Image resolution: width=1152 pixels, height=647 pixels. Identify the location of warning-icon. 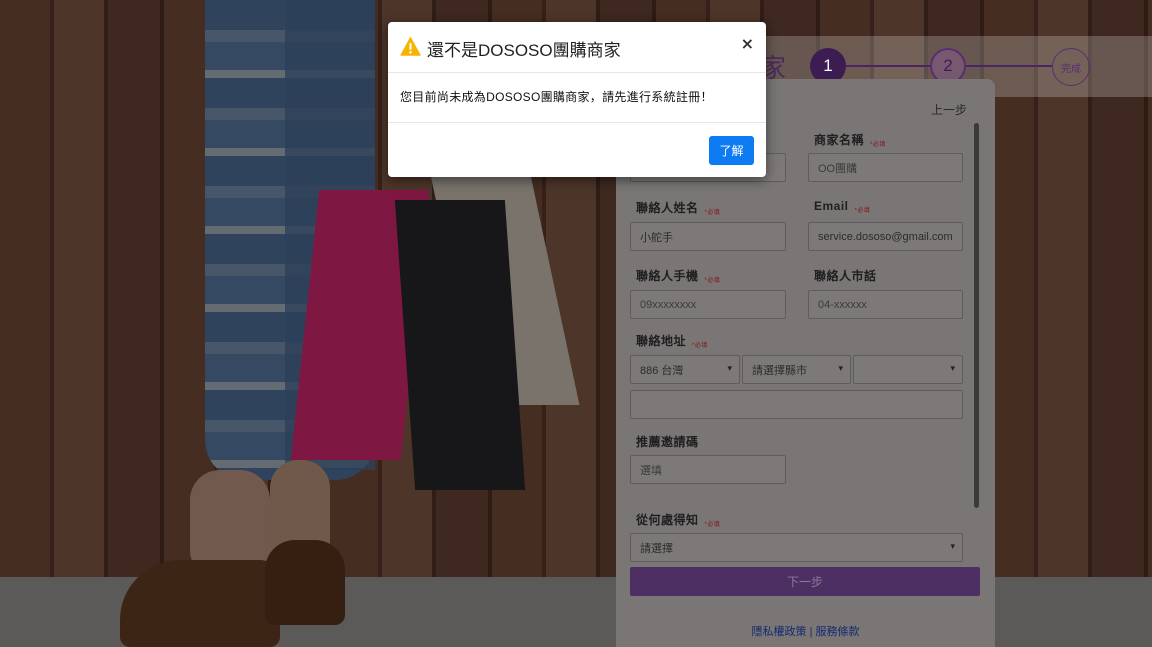
(410, 46).